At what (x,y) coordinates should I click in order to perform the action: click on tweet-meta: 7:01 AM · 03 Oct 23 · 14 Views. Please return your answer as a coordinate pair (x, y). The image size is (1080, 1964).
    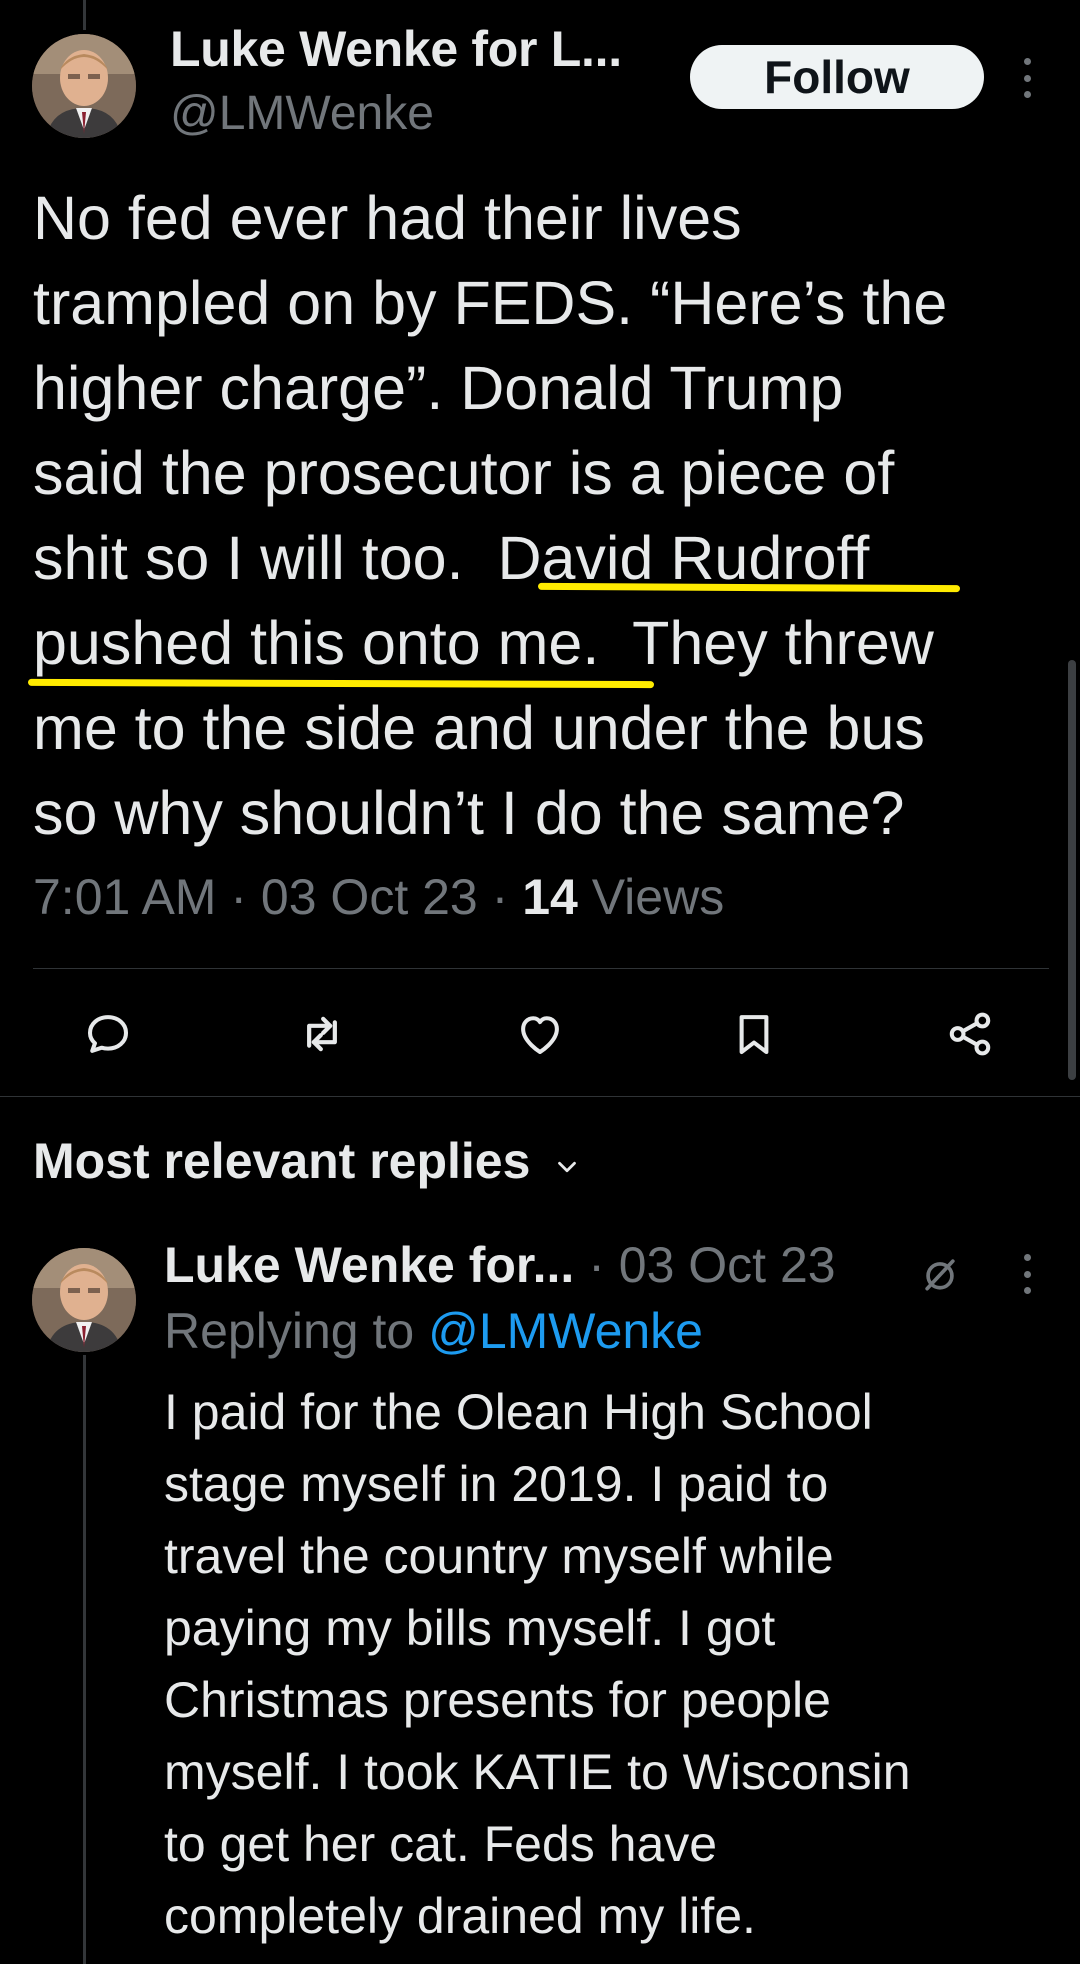
    Looking at the image, I should click on (378, 897).